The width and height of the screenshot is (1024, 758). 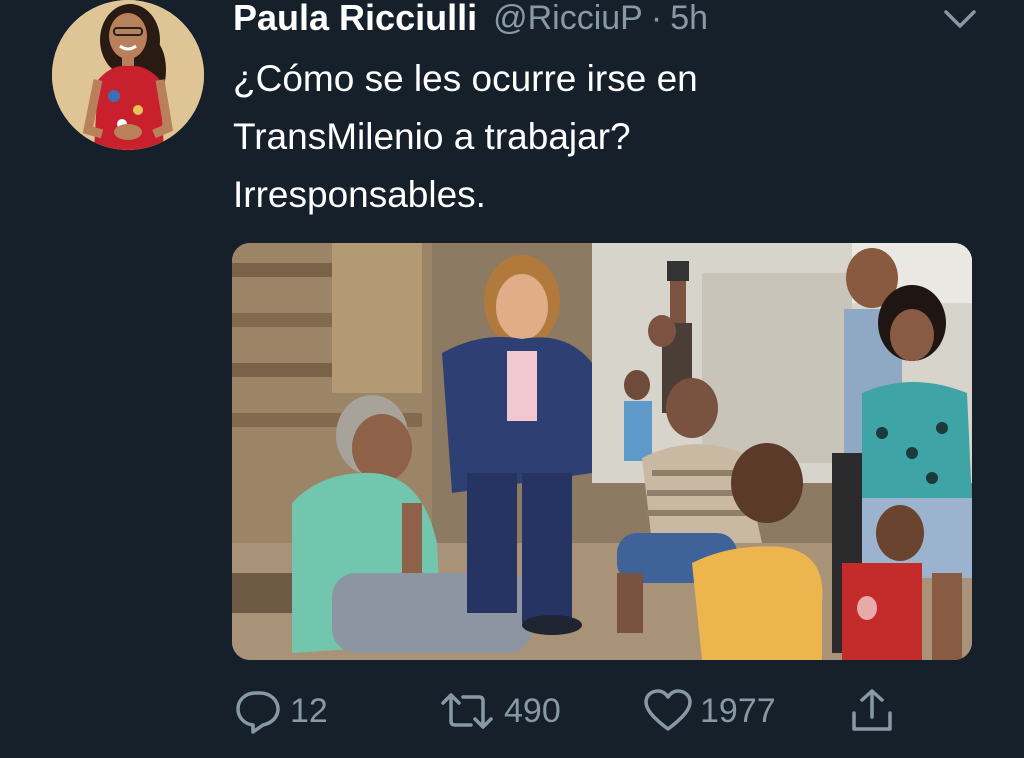 What do you see at coordinates (258, 712) in the screenshot?
I see `reply-icon` at bounding box center [258, 712].